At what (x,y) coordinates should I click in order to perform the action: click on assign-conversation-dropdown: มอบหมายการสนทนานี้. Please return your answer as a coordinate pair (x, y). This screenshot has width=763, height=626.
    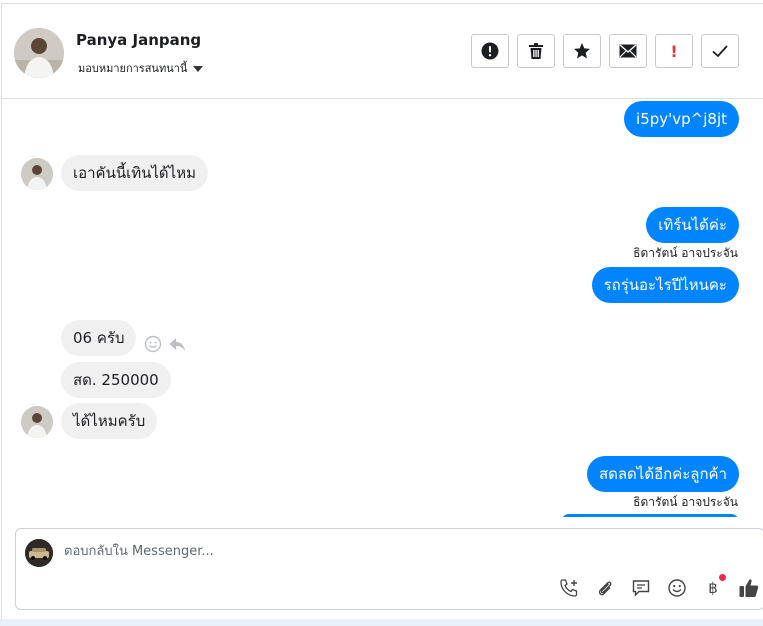
    Looking at the image, I should click on (141, 68).